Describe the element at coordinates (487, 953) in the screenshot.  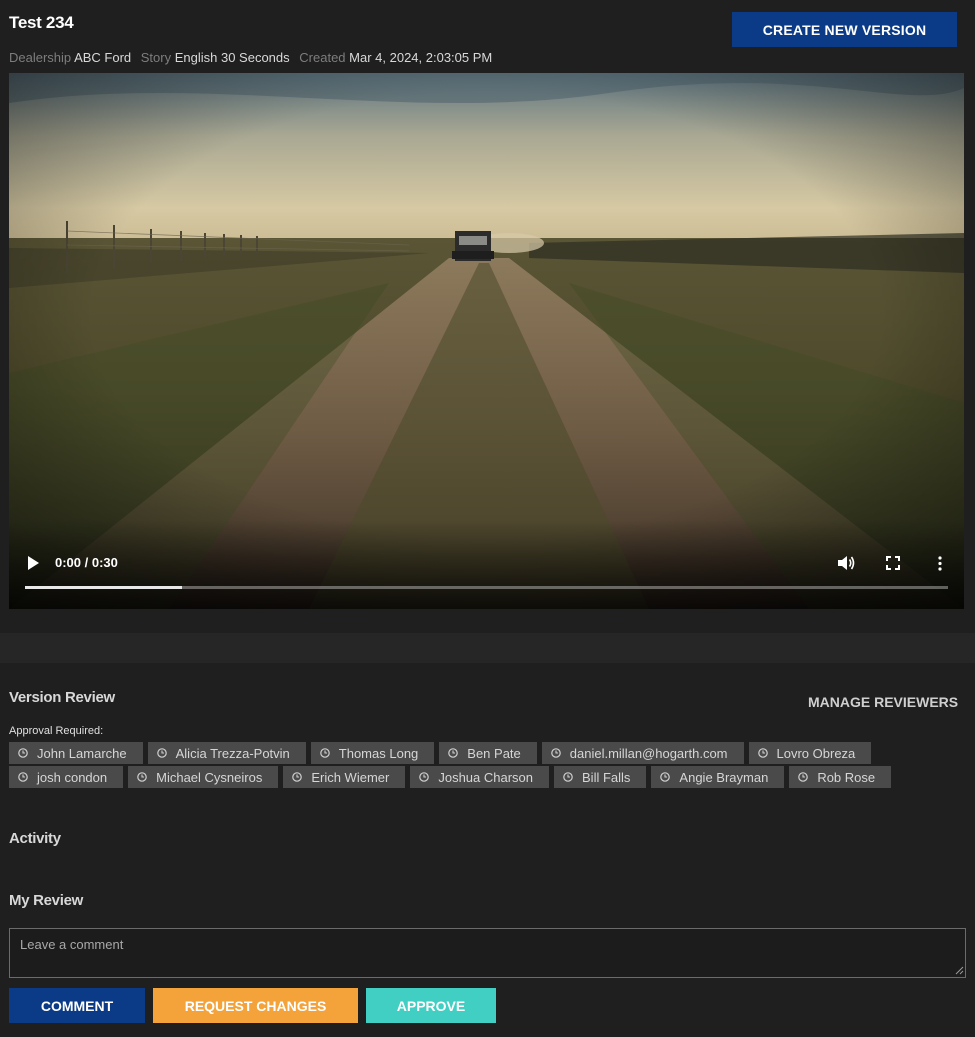
I see `comment-input` at that location.